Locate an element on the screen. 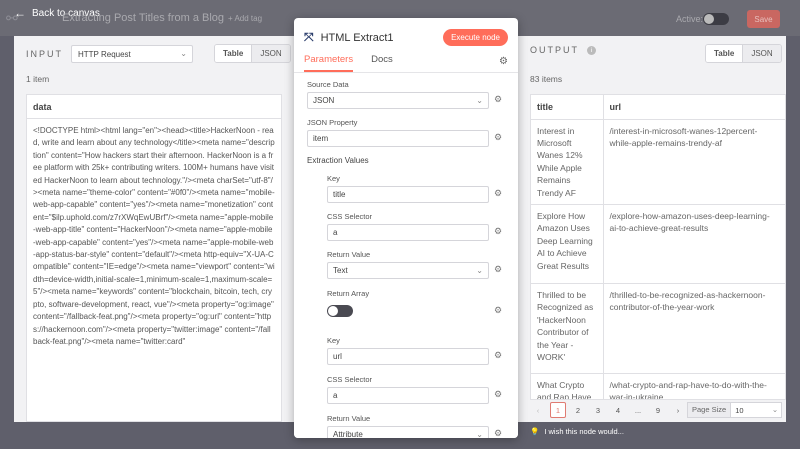  html-extract-node-icon: ⤧ is located at coordinates (309, 37).